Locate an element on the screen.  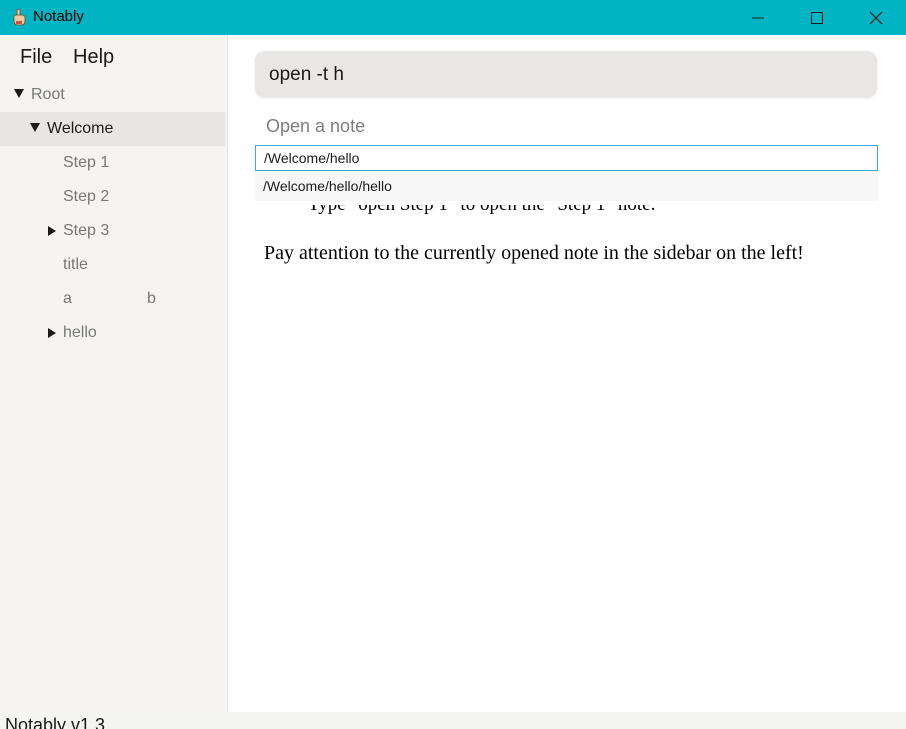
close-icon is located at coordinates (876, 18).